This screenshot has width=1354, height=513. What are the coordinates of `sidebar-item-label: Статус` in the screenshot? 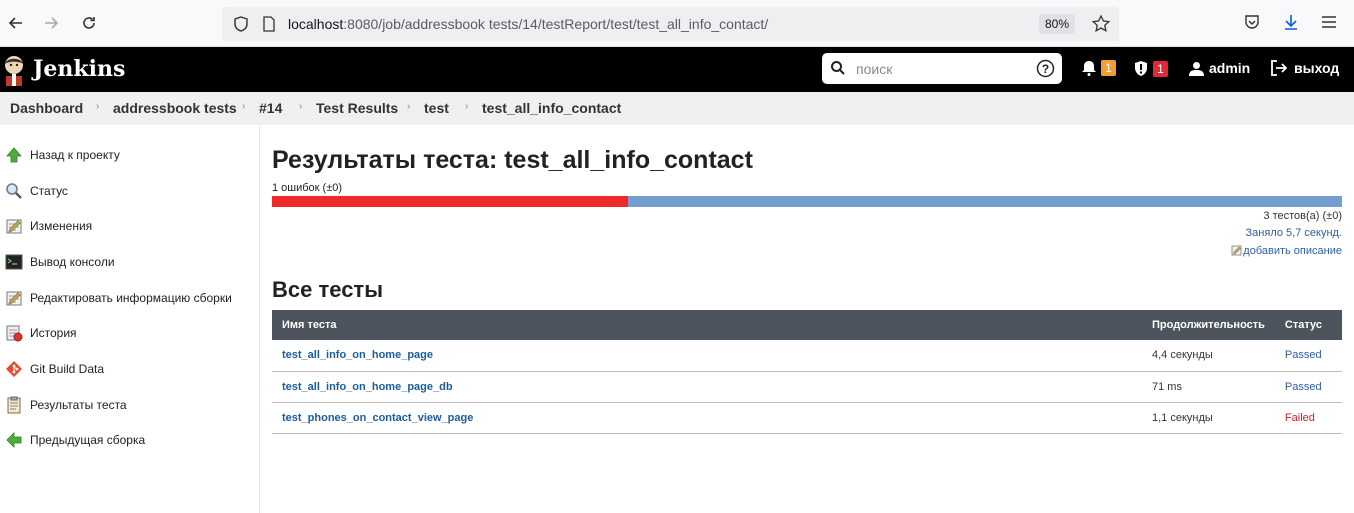 It's located at (49, 191).